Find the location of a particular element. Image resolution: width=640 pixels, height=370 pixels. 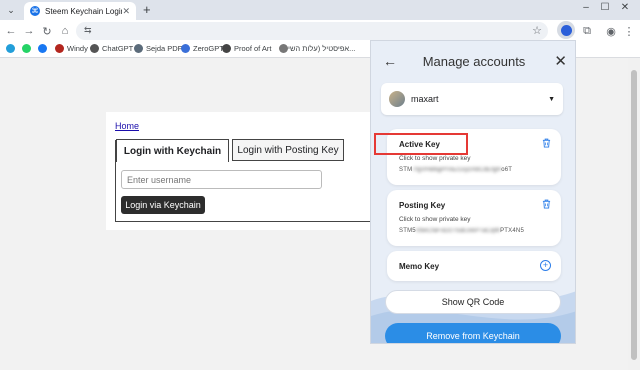

popup-title: Manage accounts is located at coordinates (474, 61).